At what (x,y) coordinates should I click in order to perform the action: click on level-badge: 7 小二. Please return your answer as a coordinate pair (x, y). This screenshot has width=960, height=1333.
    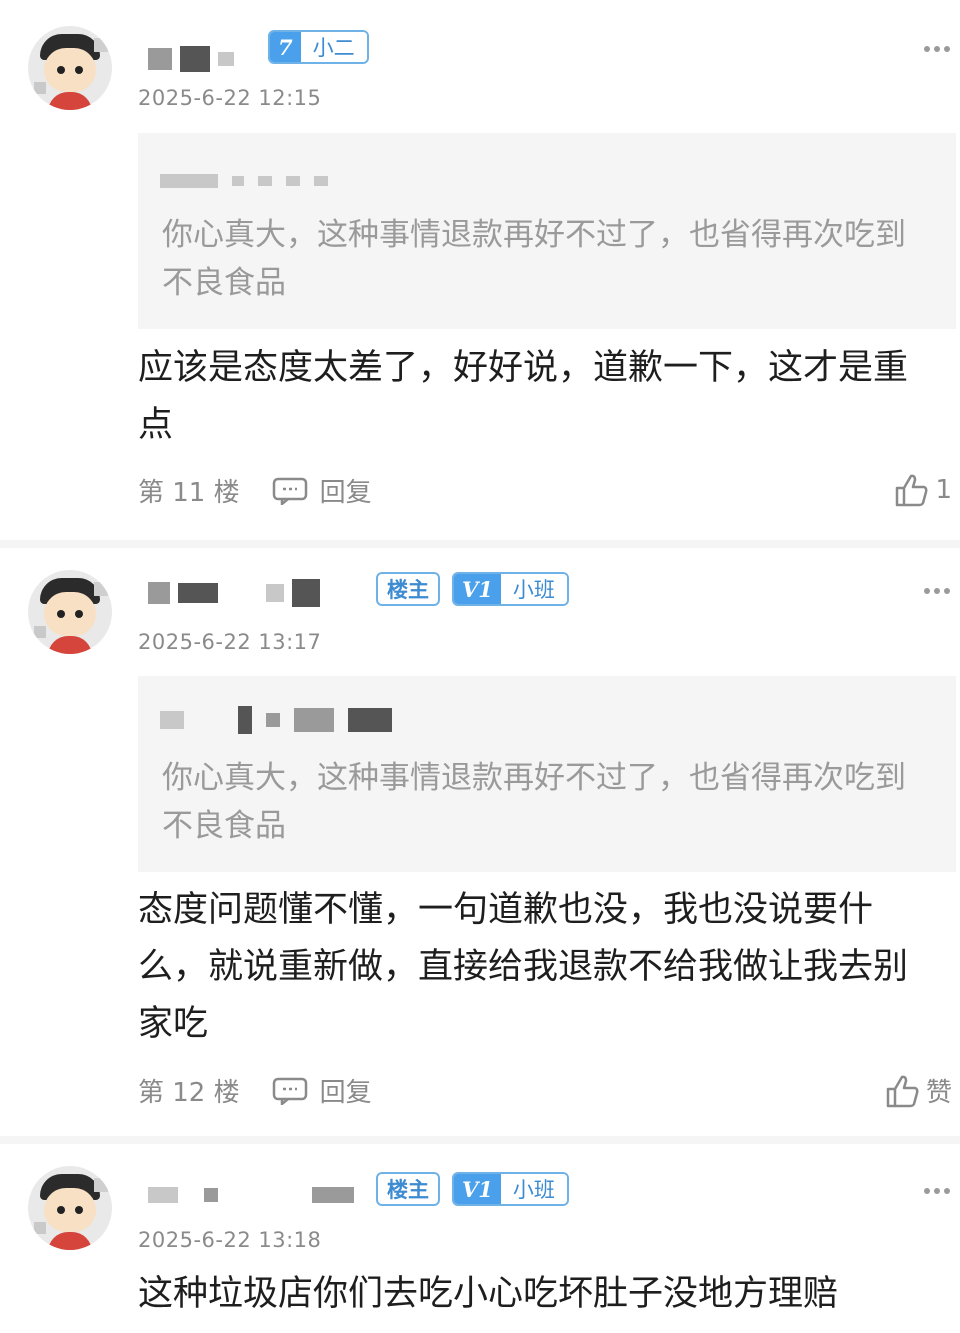
    Looking at the image, I should click on (318, 47).